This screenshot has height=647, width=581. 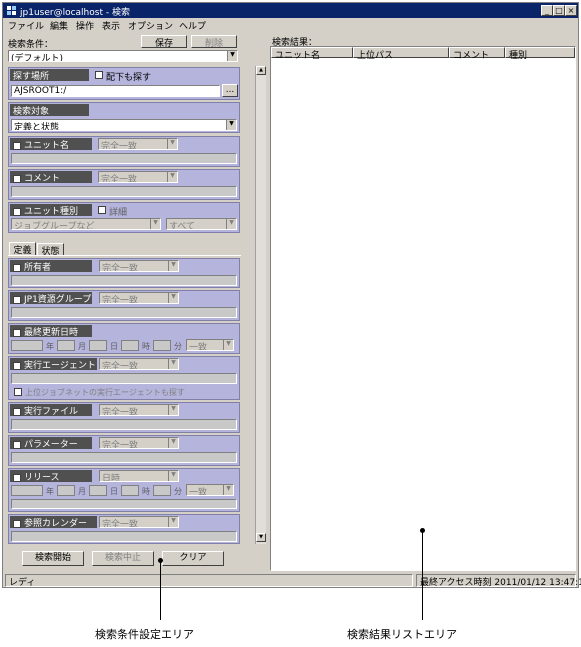 What do you see at coordinates (66, 490) in the screenshot?
I see `release-month-field` at bounding box center [66, 490].